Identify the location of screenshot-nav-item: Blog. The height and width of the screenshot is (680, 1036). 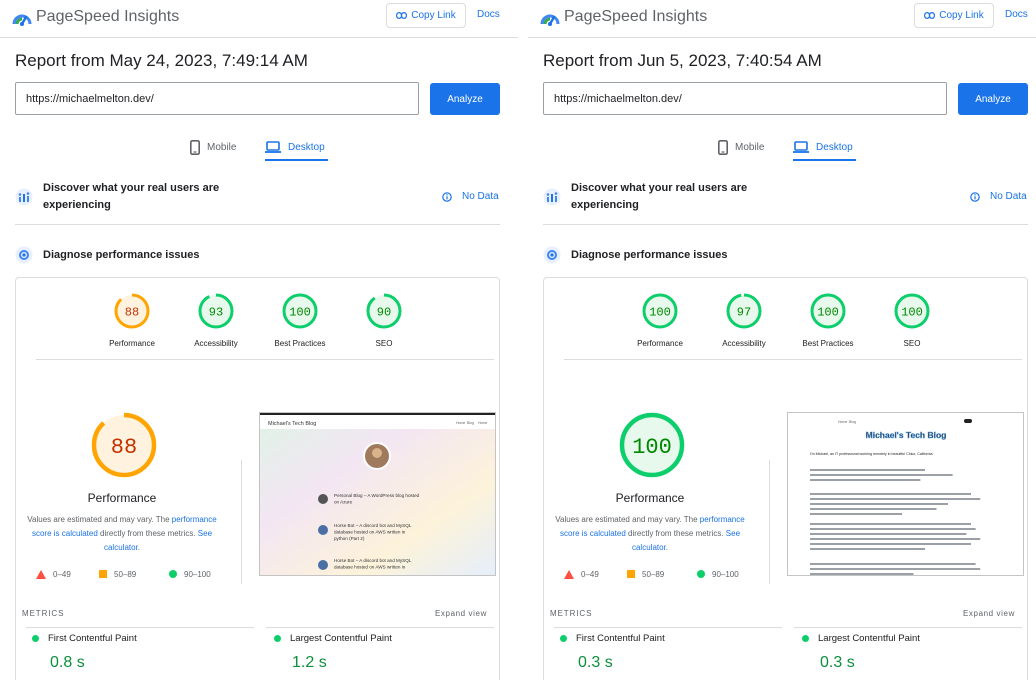
(852, 422).